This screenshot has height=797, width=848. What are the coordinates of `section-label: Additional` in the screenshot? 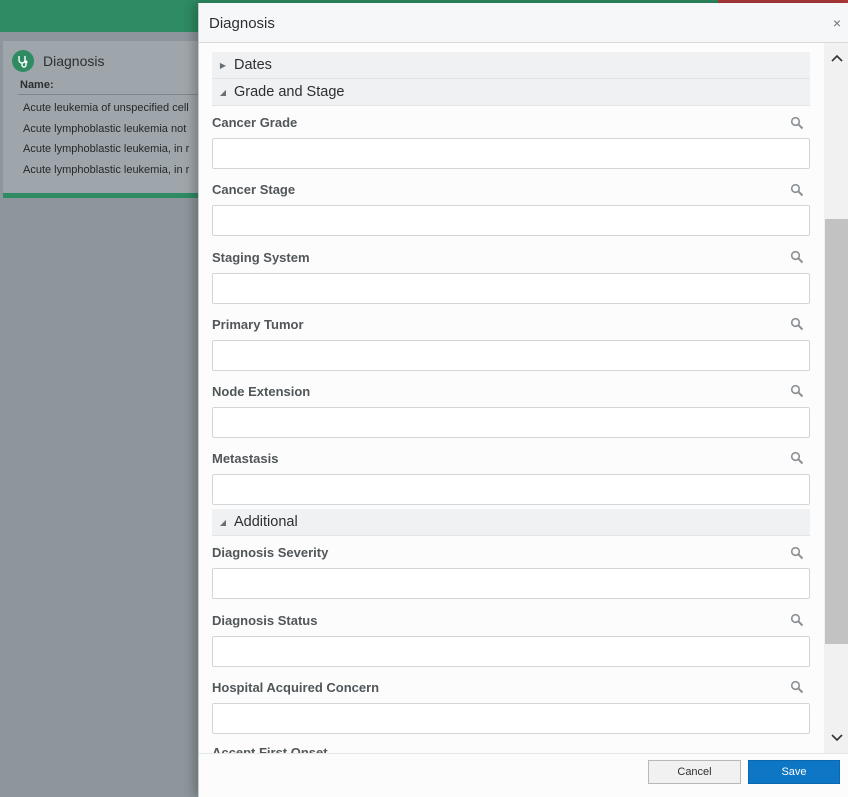 It's located at (266, 522).